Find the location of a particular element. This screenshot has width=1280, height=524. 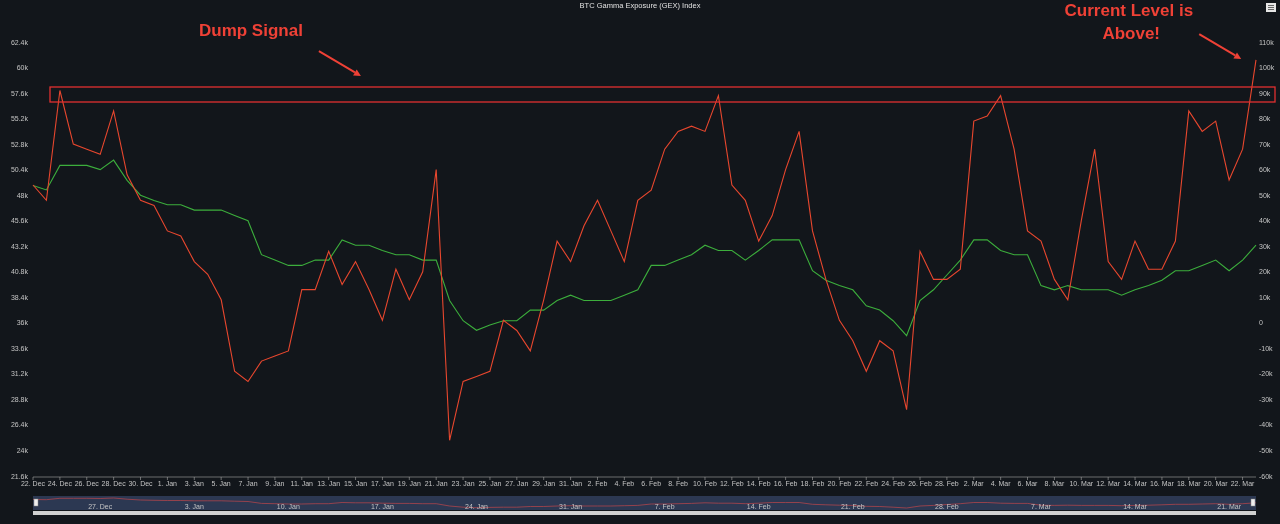

annotation-label: Dump Signal is located at coordinates (250, 31).